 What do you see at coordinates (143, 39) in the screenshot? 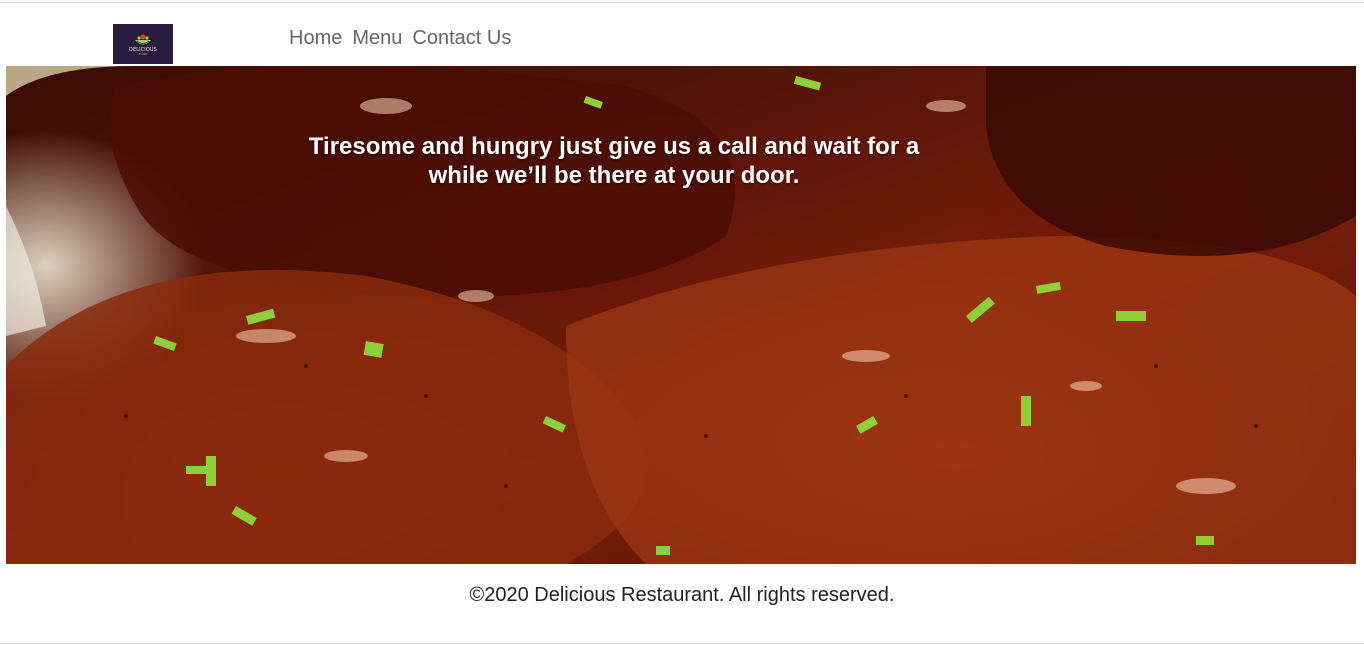
I see `bowl-icon` at bounding box center [143, 39].